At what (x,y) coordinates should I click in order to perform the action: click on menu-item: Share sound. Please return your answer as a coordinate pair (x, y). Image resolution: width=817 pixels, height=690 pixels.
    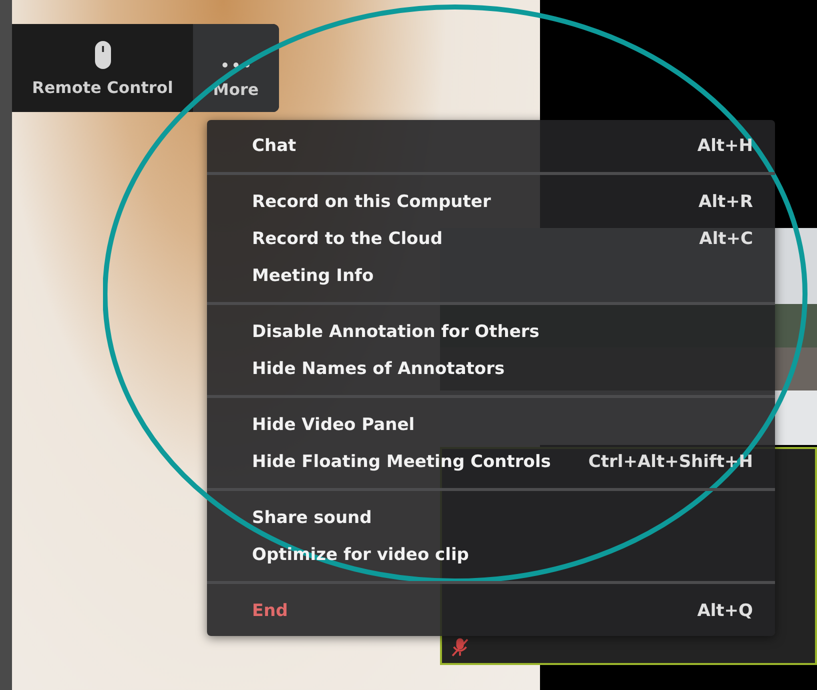
    Looking at the image, I should click on (491, 517).